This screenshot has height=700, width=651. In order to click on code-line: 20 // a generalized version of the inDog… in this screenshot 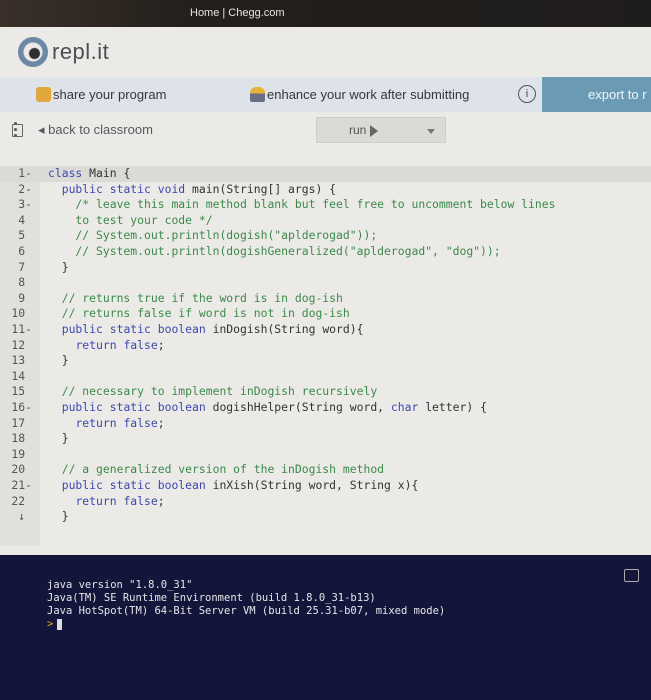, I will do `click(325, 470)`.